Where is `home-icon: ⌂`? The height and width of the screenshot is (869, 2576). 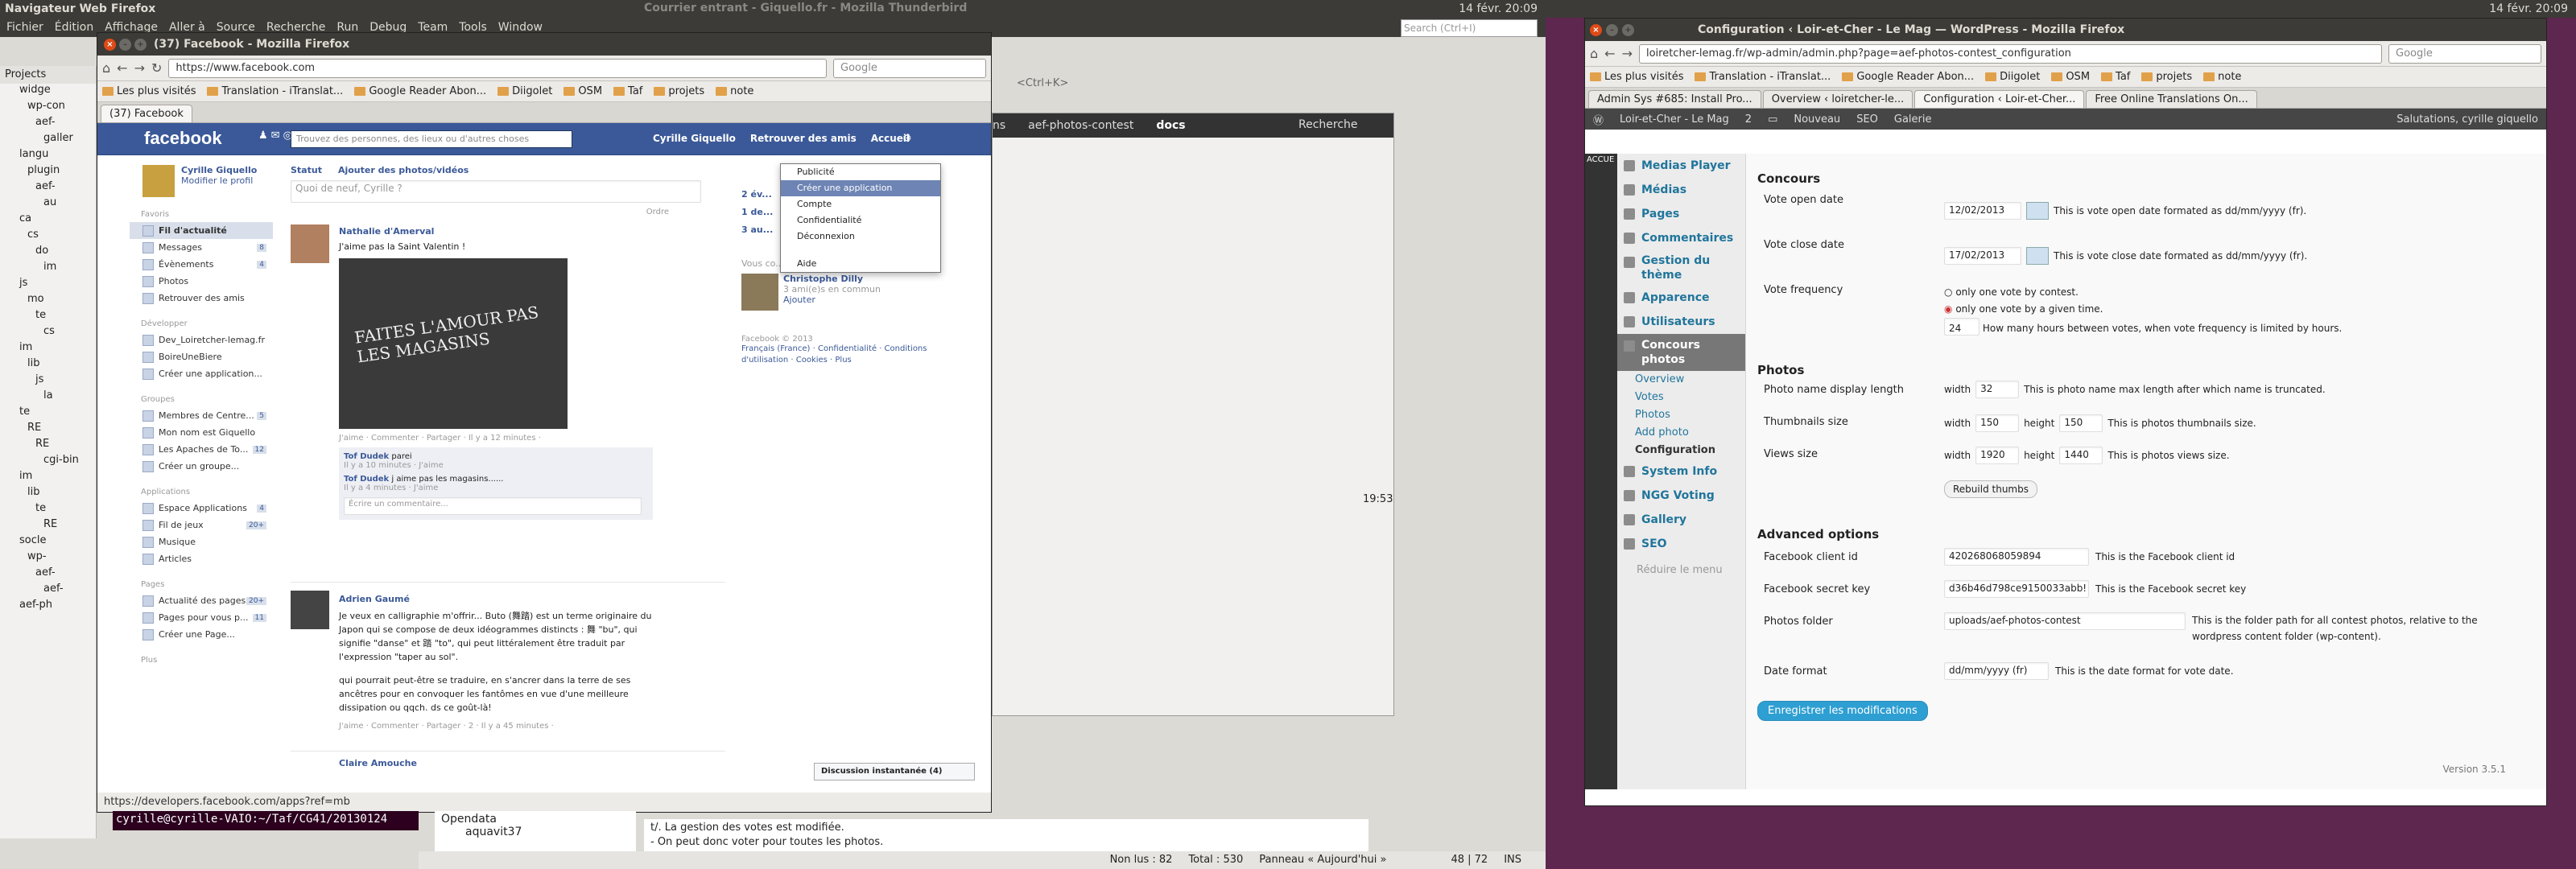 home-icon: ⌂ is located at coordinates (106, 68).